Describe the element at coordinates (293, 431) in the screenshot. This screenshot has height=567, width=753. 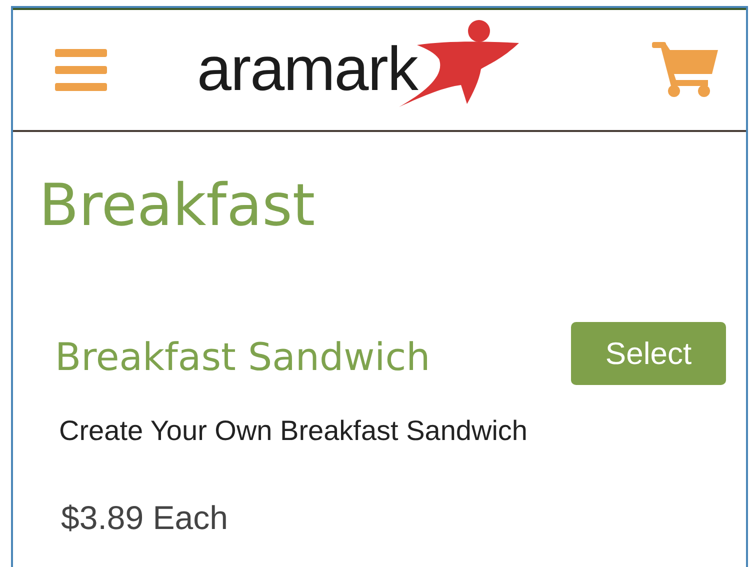
I see `item-description: Create Your Own Breakfast Sandwich` at that location.